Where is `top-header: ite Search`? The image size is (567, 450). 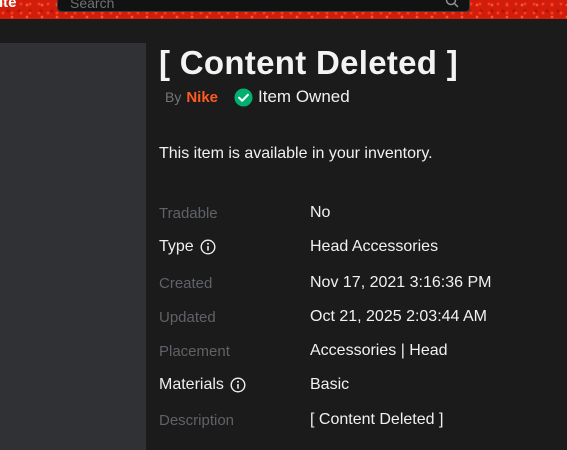
top-header: ite Search is located at coordinates (283, 9).